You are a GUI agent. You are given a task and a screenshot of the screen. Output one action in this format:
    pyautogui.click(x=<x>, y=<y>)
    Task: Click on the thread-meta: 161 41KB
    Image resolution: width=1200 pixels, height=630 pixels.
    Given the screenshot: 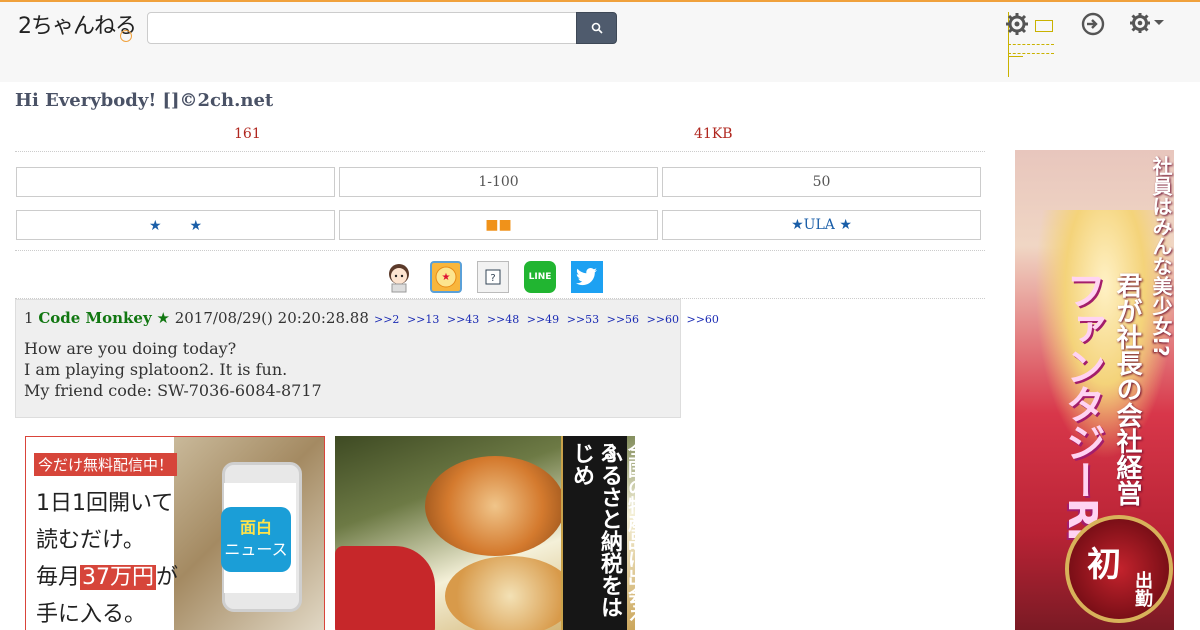 What is the action you would take?
    pyautogui.click(x=500, y=138)
    